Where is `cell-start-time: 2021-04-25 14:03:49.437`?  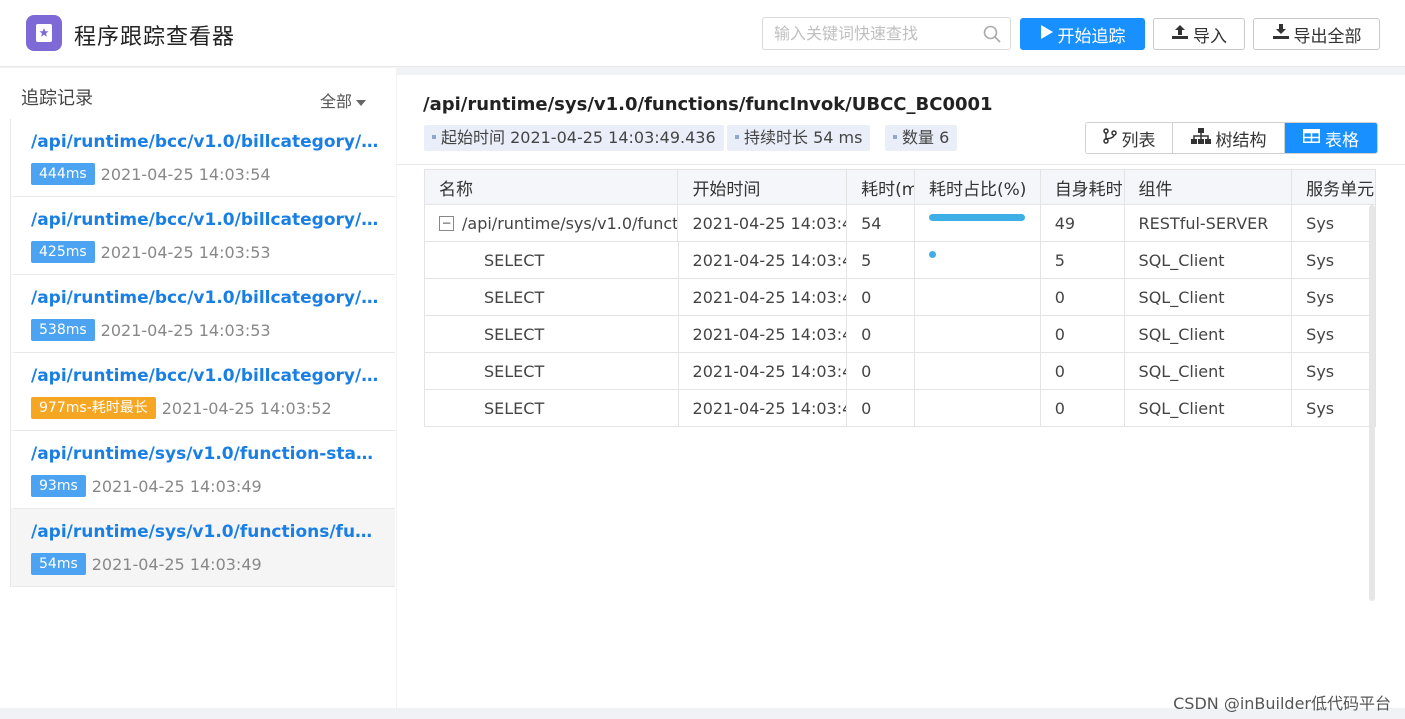
cell-start-time: 2021-04-25 14:03:49.437 is located at coordinates (763, 260).